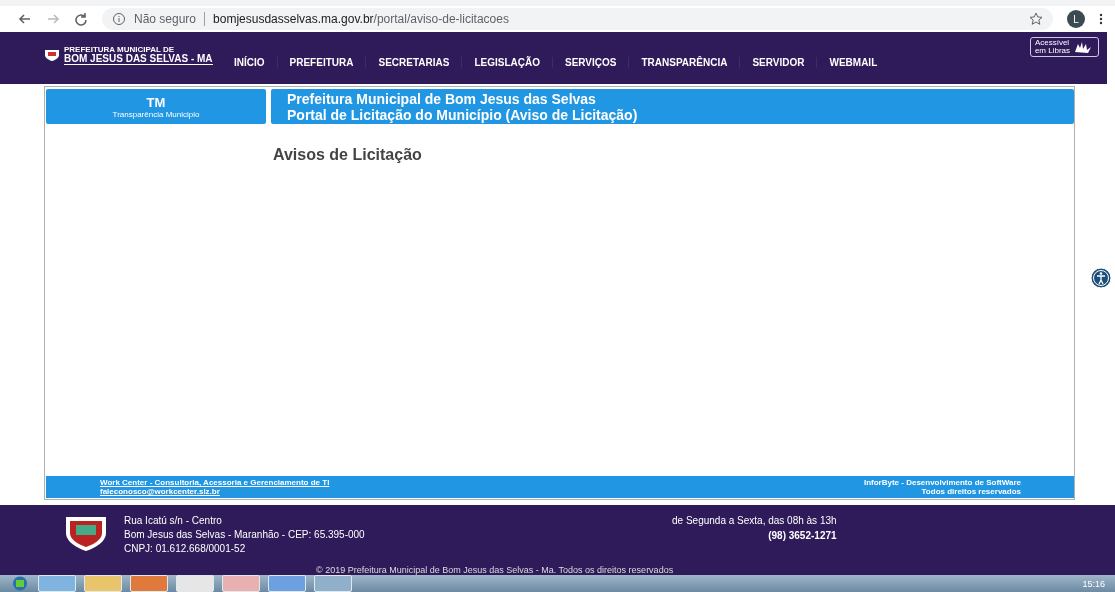 Image resolution: width=1115 pixels, height=592 pixels. I want to click on url-text: bomjesusdasselvas.ma.gov.br/portal/aviso-de-licitacoes, so click(361, 19).